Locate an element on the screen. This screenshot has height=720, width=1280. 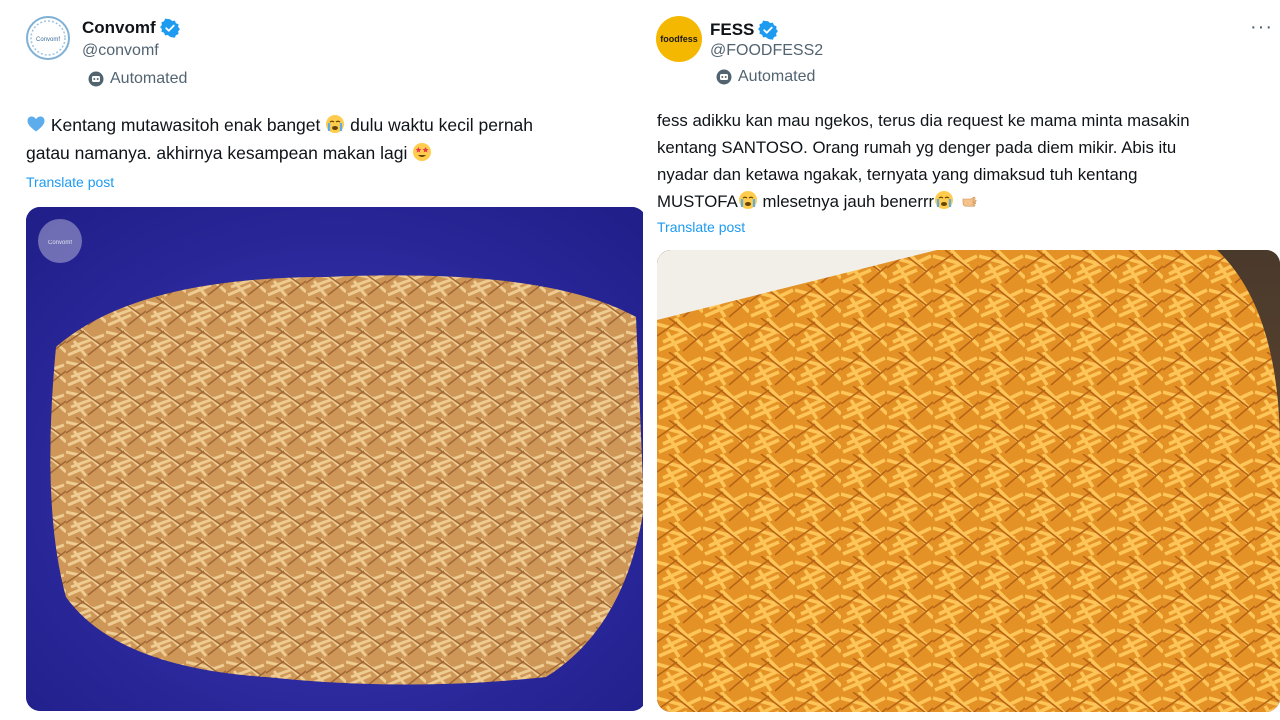
foodfess-logo-icon: foodfess is located at coordinates (679, 39).